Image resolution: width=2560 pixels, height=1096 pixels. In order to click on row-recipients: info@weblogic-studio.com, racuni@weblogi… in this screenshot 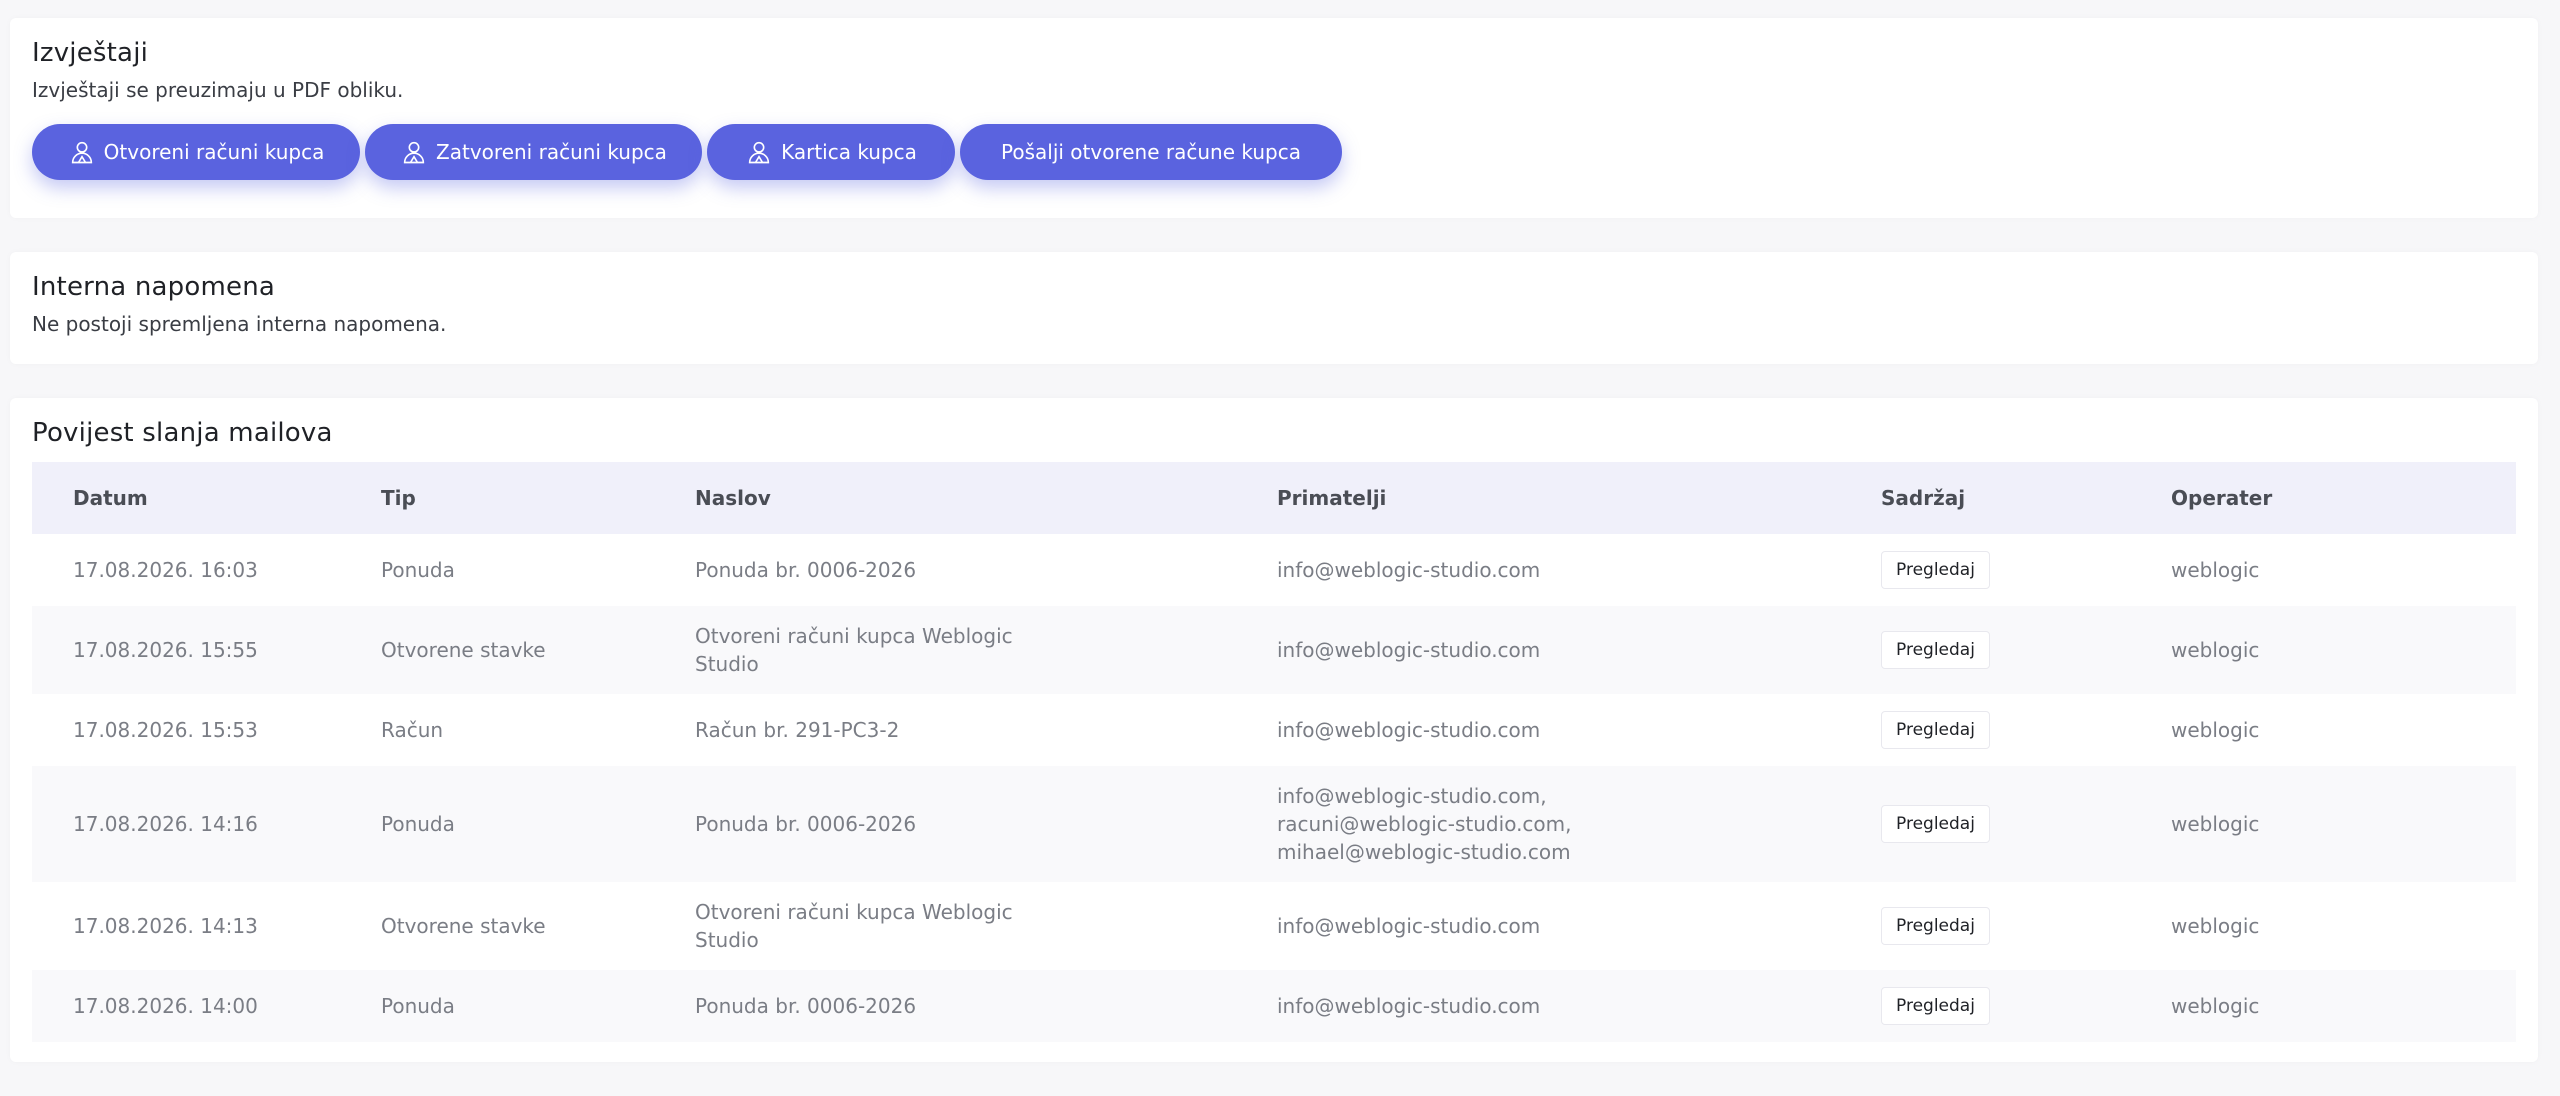, I will do `click(1538, 824)`.